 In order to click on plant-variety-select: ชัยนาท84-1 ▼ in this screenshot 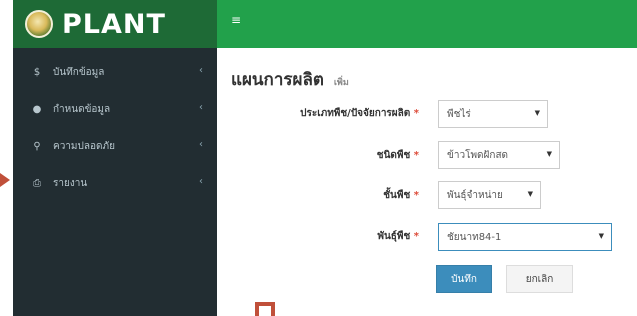, I will do `click(525, 237)`.